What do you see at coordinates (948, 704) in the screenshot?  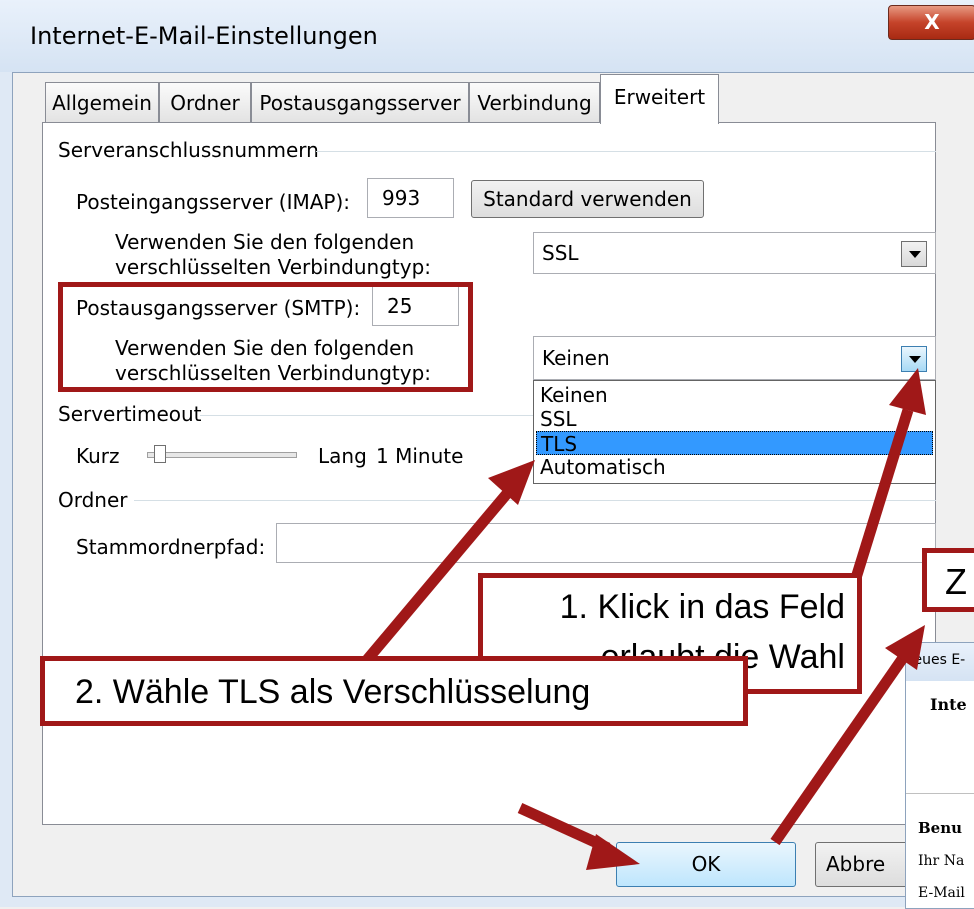 I see `background-window-heading: Inte` at bounding box center [948, 704].